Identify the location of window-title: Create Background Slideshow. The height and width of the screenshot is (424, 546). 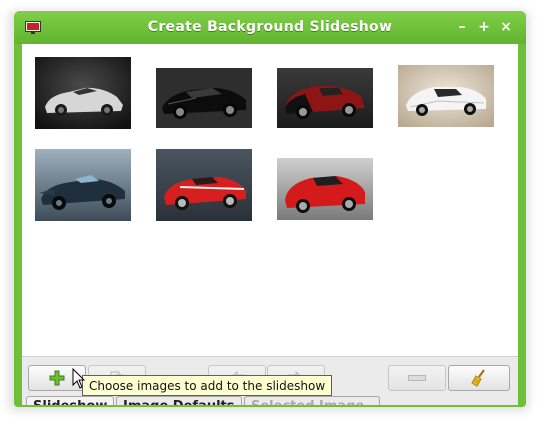
(270, 27).